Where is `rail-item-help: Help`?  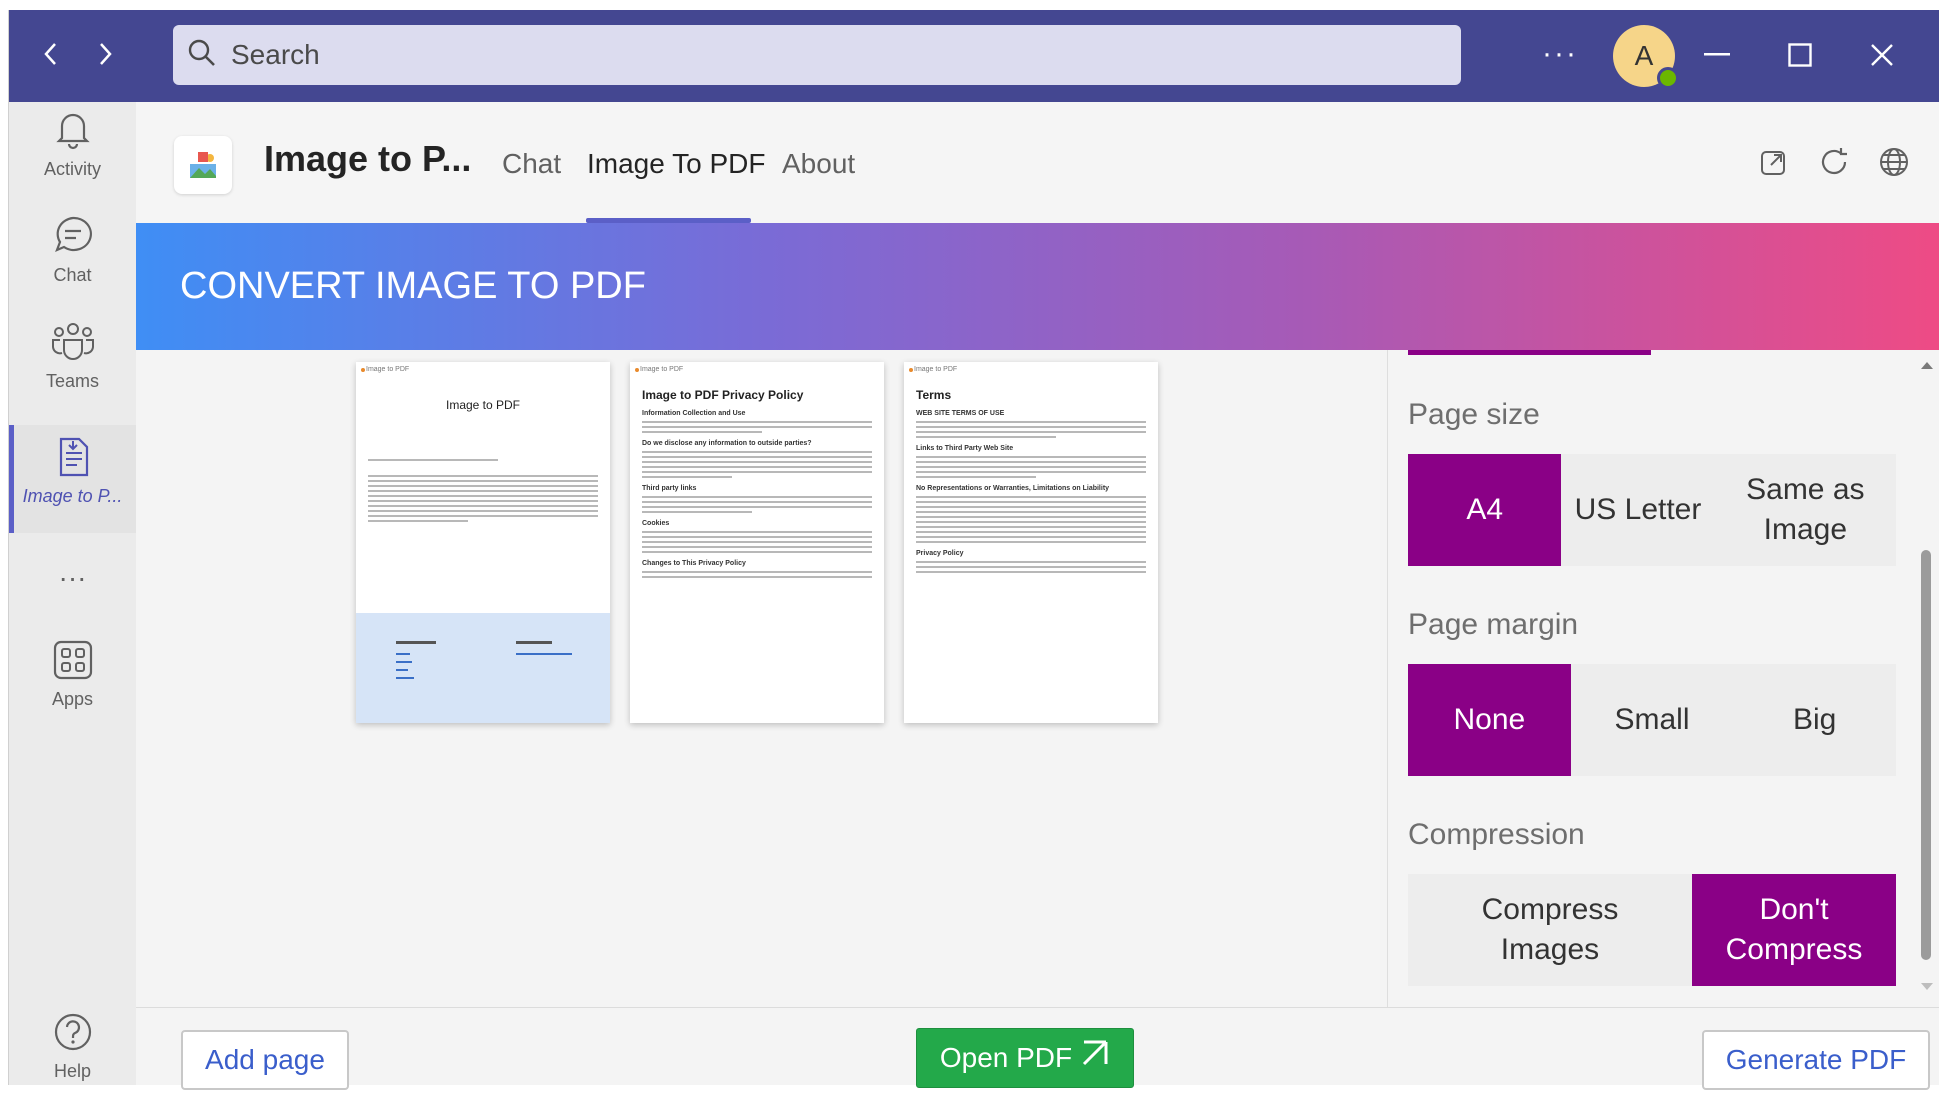 rail-item-help: Help is located at coordinates (72, 1062).